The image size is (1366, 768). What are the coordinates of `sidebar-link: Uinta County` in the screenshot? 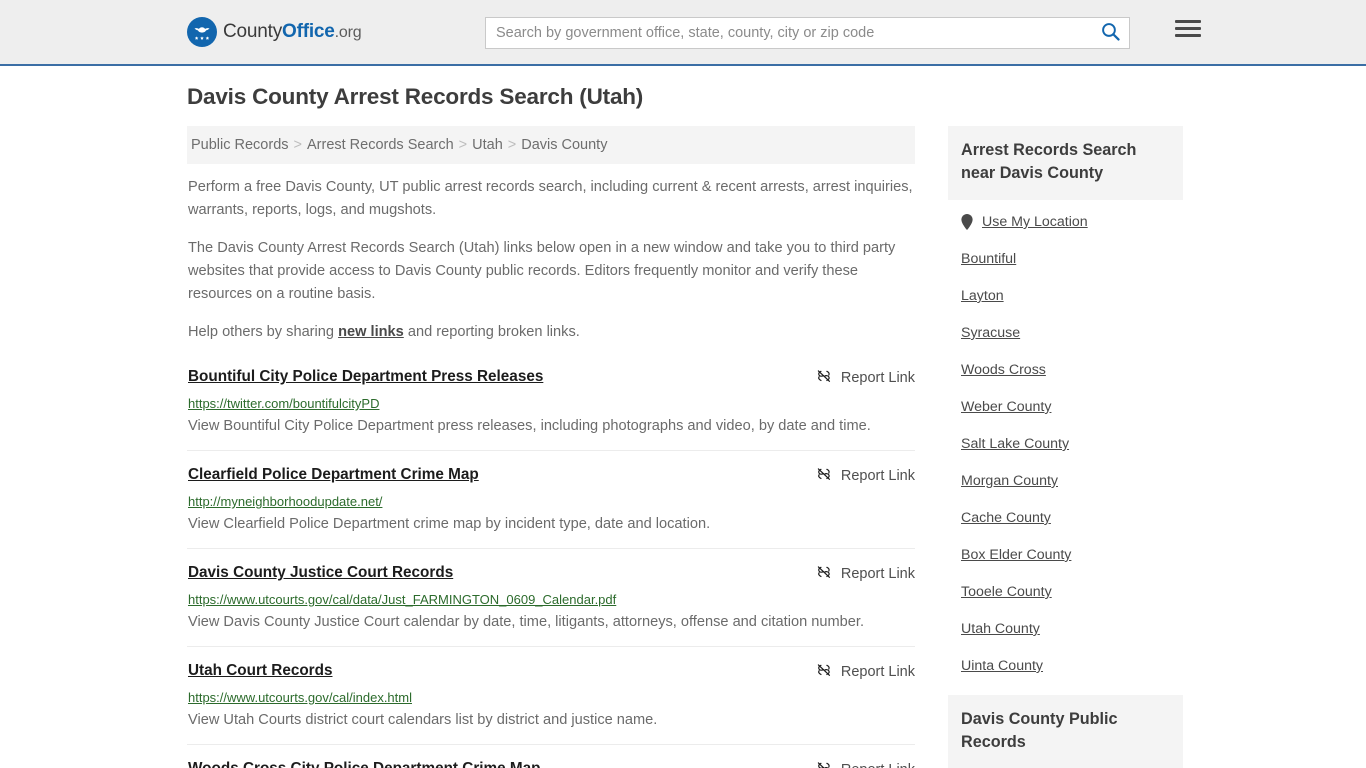 It's located at (1002, 666).